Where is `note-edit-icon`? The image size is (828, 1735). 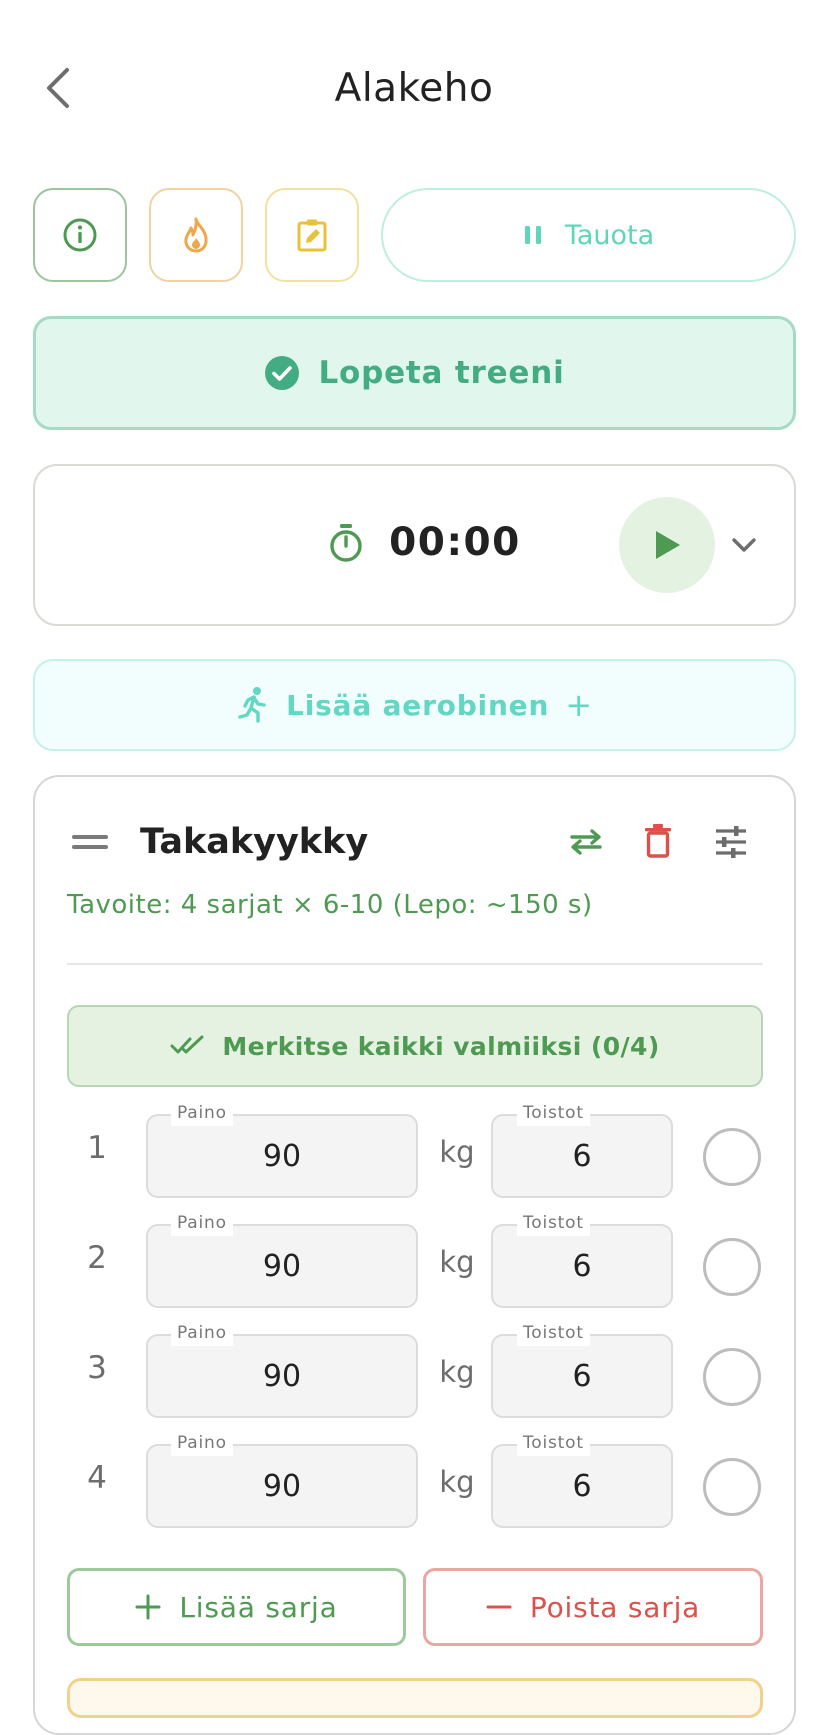 note-edit-icon is located at coordinates (312, 235).